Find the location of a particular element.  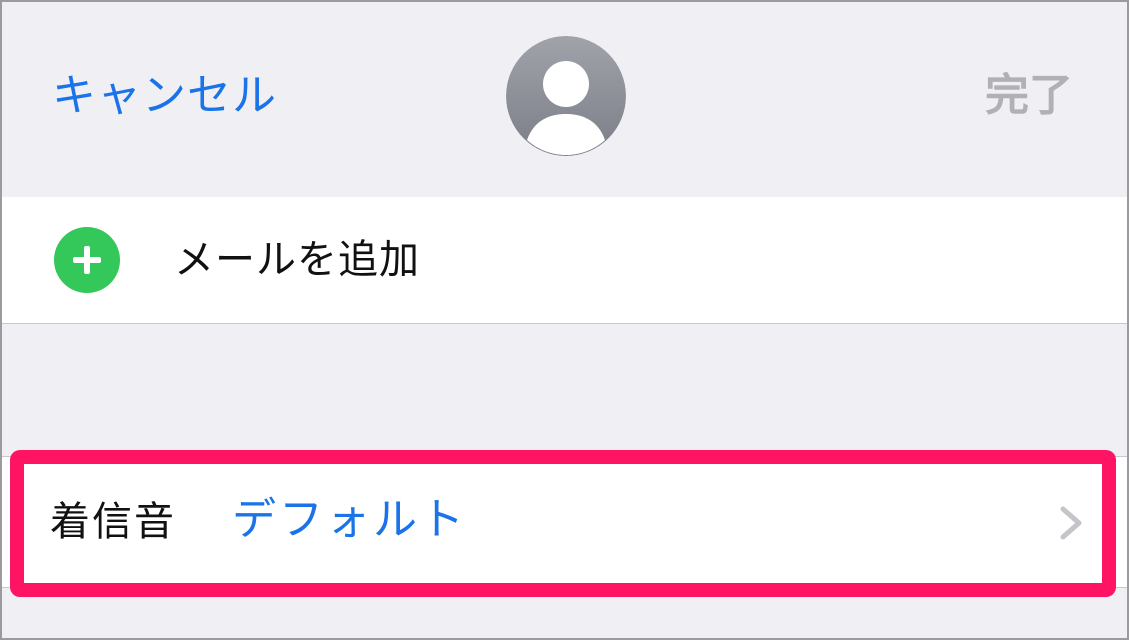

add-circle-icon is located at coordinates (87, 260).